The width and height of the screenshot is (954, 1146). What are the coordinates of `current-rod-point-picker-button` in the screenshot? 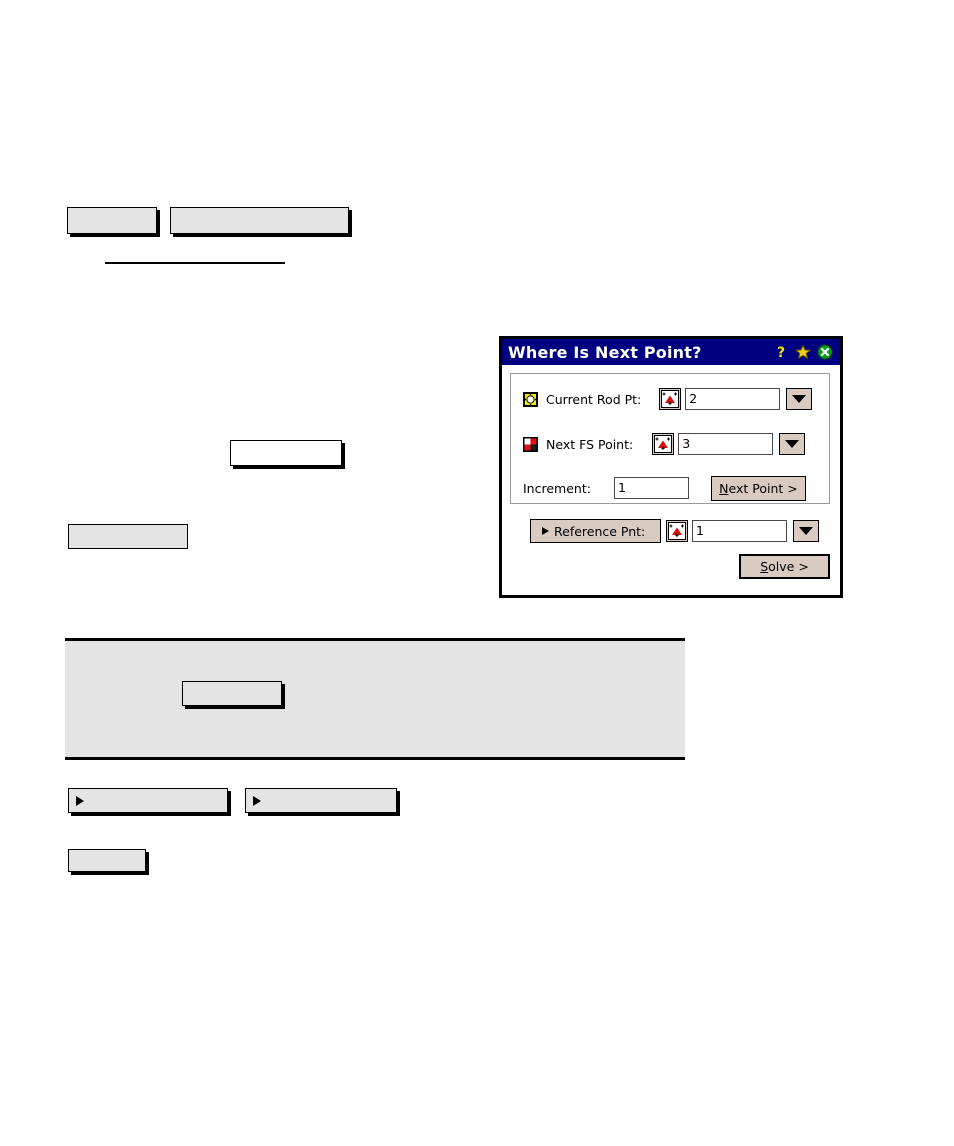 It's located at (670, 399).